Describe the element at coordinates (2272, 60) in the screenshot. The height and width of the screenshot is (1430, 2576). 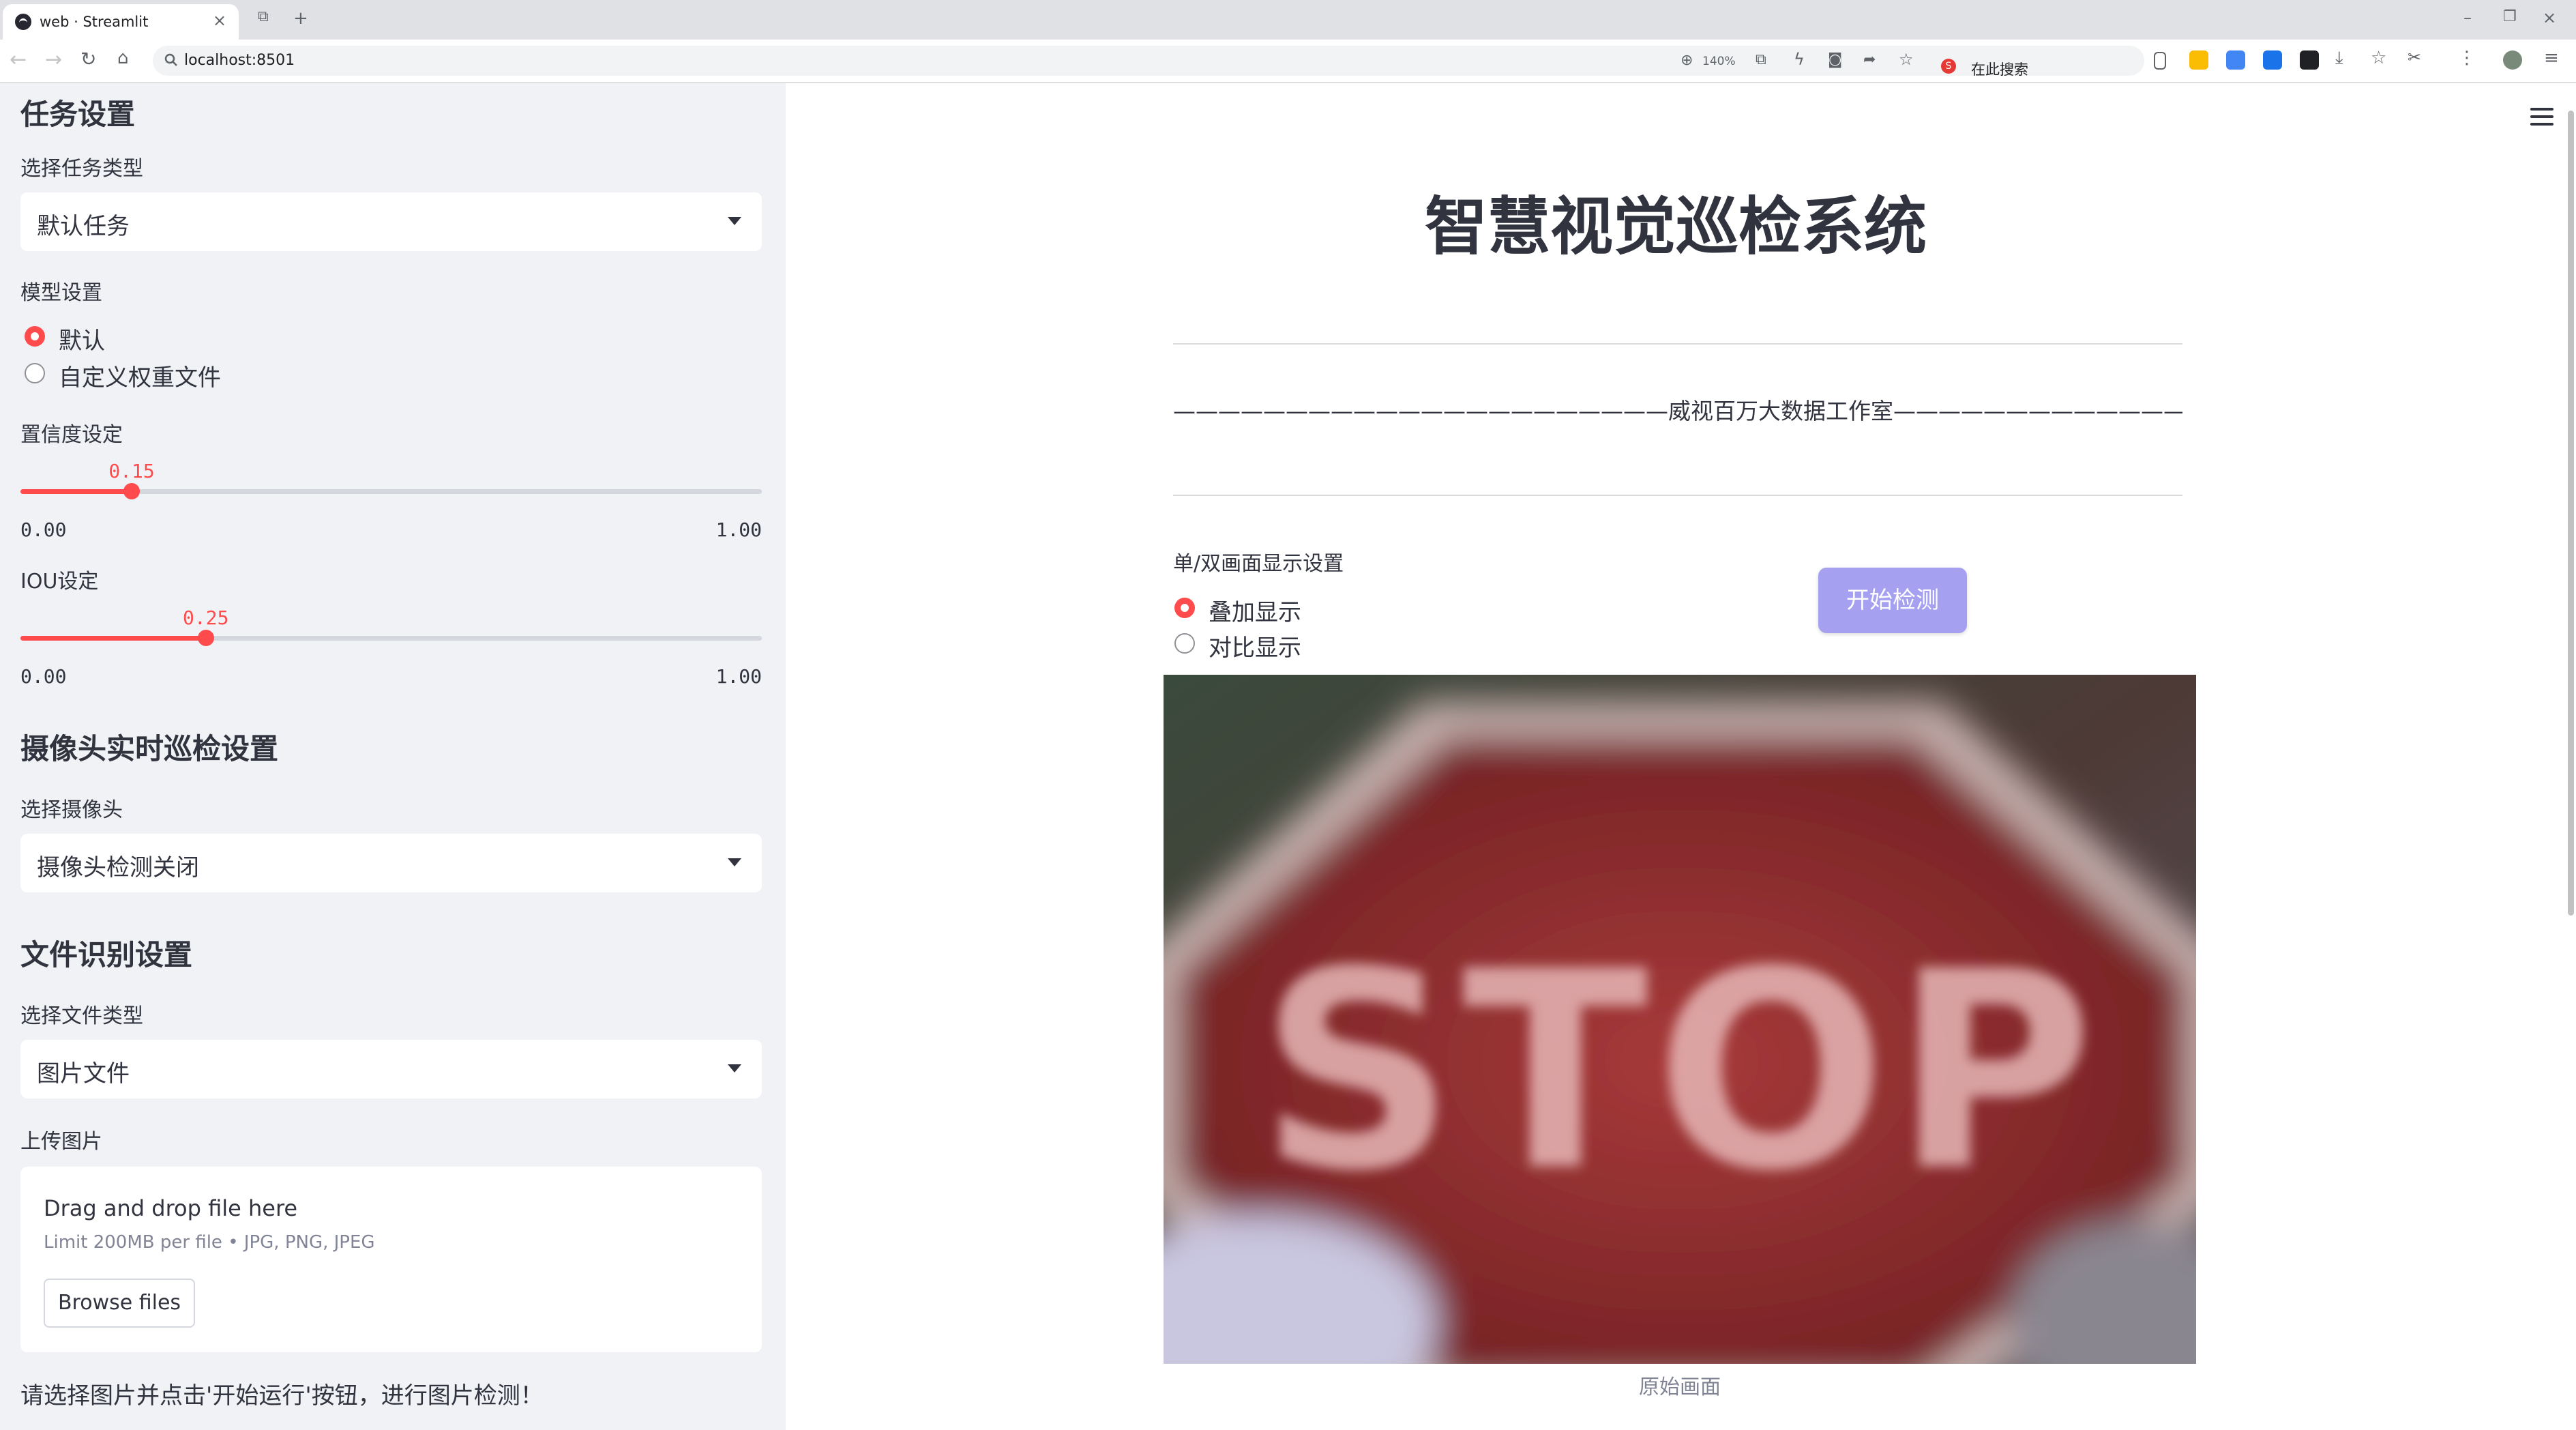
I see `extension-translate-icon` at that location.